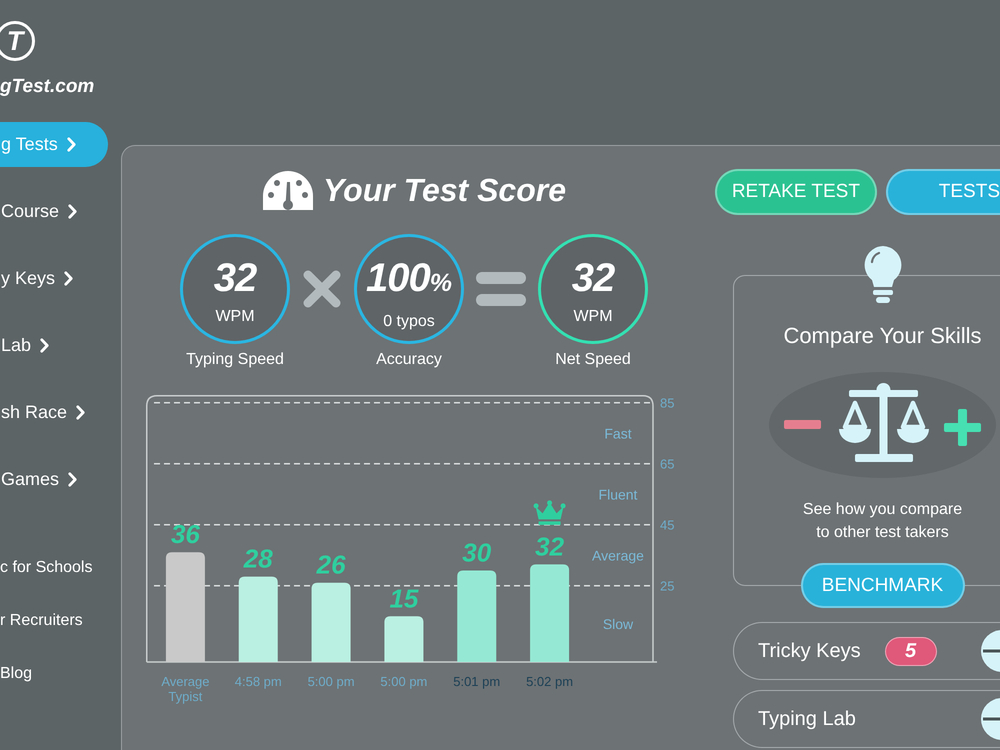 The image size is (1000, 750). I want to click on speedometer-icon, so click(288, 190).